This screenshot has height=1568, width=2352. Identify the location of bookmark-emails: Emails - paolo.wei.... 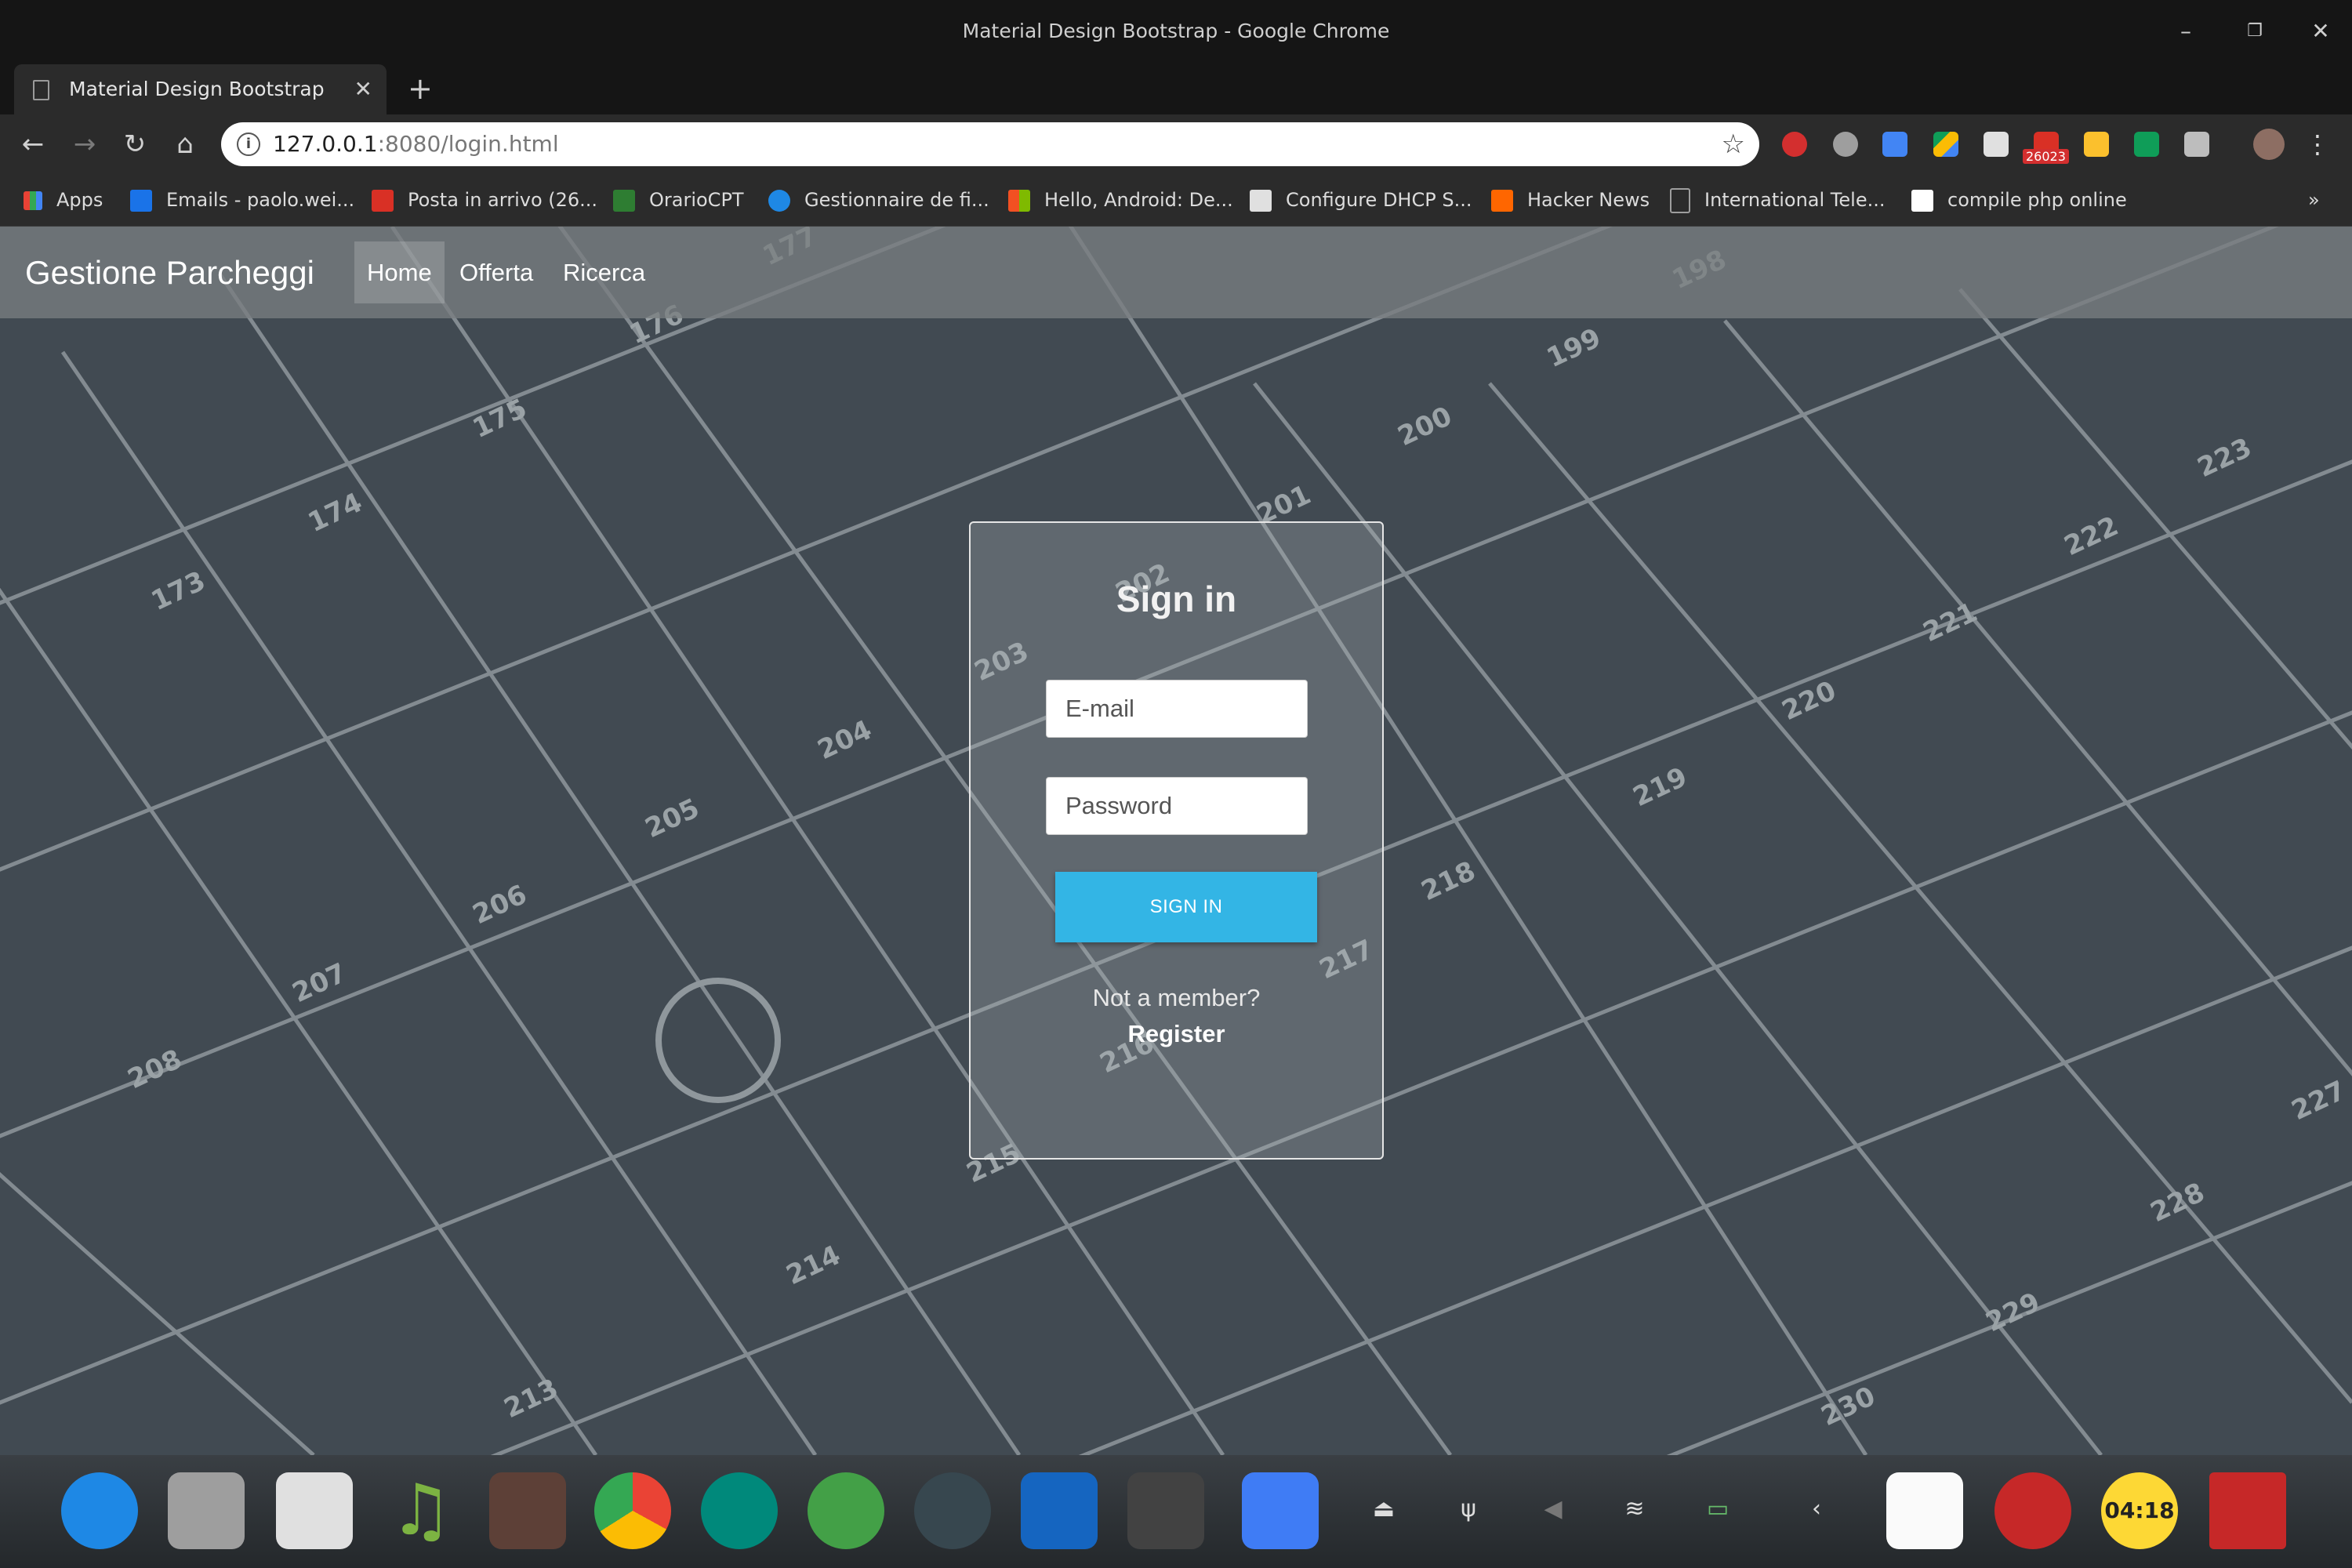
(242, 200).